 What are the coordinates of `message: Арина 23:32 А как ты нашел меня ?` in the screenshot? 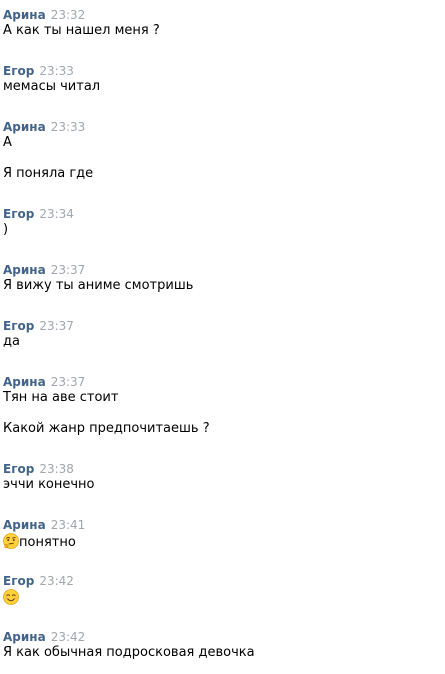 It's located at (223, 22).